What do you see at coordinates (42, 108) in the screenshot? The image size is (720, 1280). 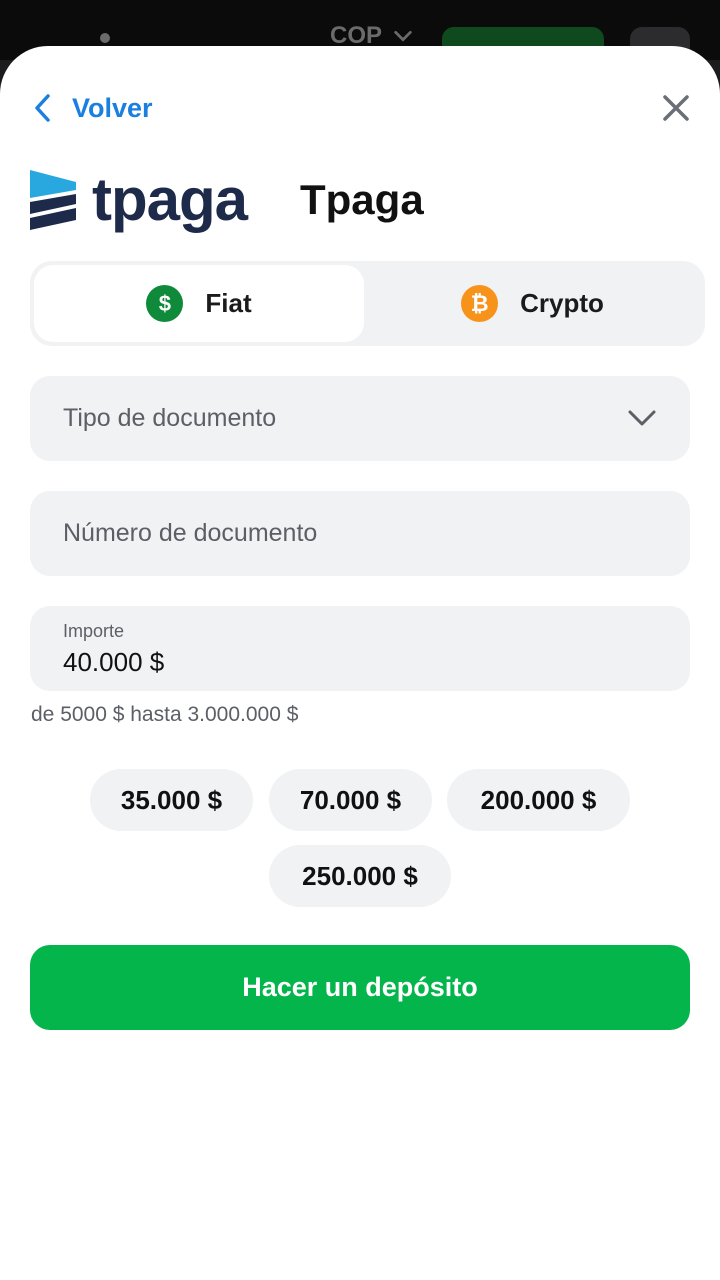 I see `chevron-left-icon` at bounding box center [42, 108].